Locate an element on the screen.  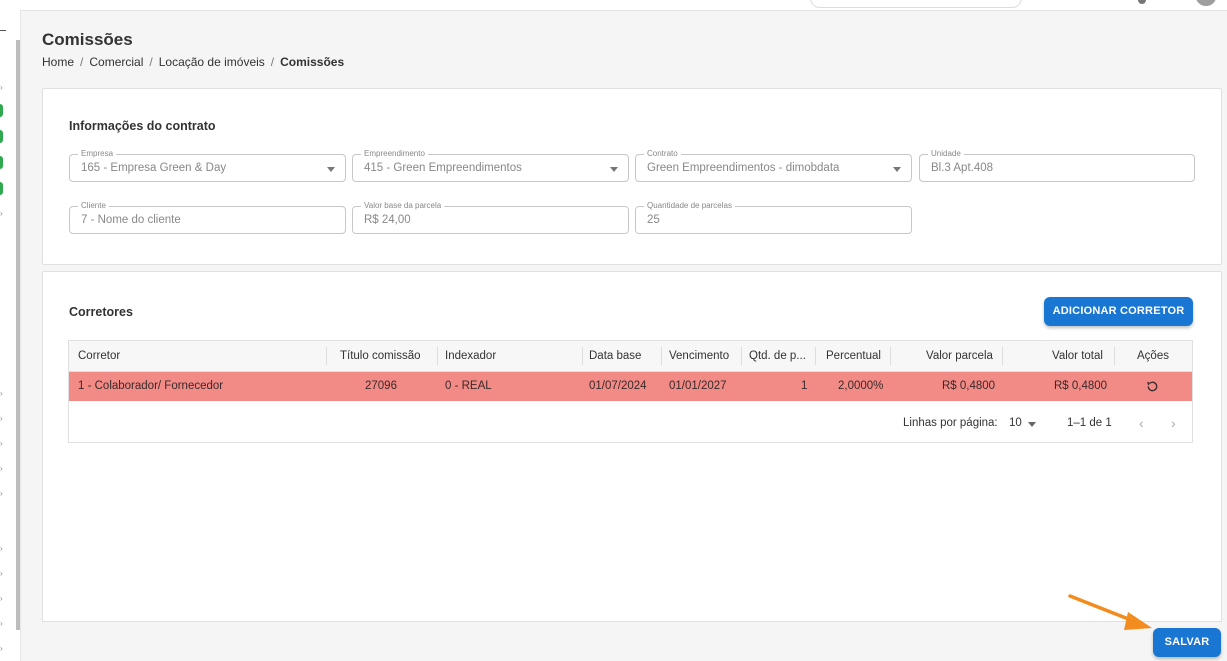
empreendimento-value: 415 - Green Empreendimentos is located at coordinates (443, 168).